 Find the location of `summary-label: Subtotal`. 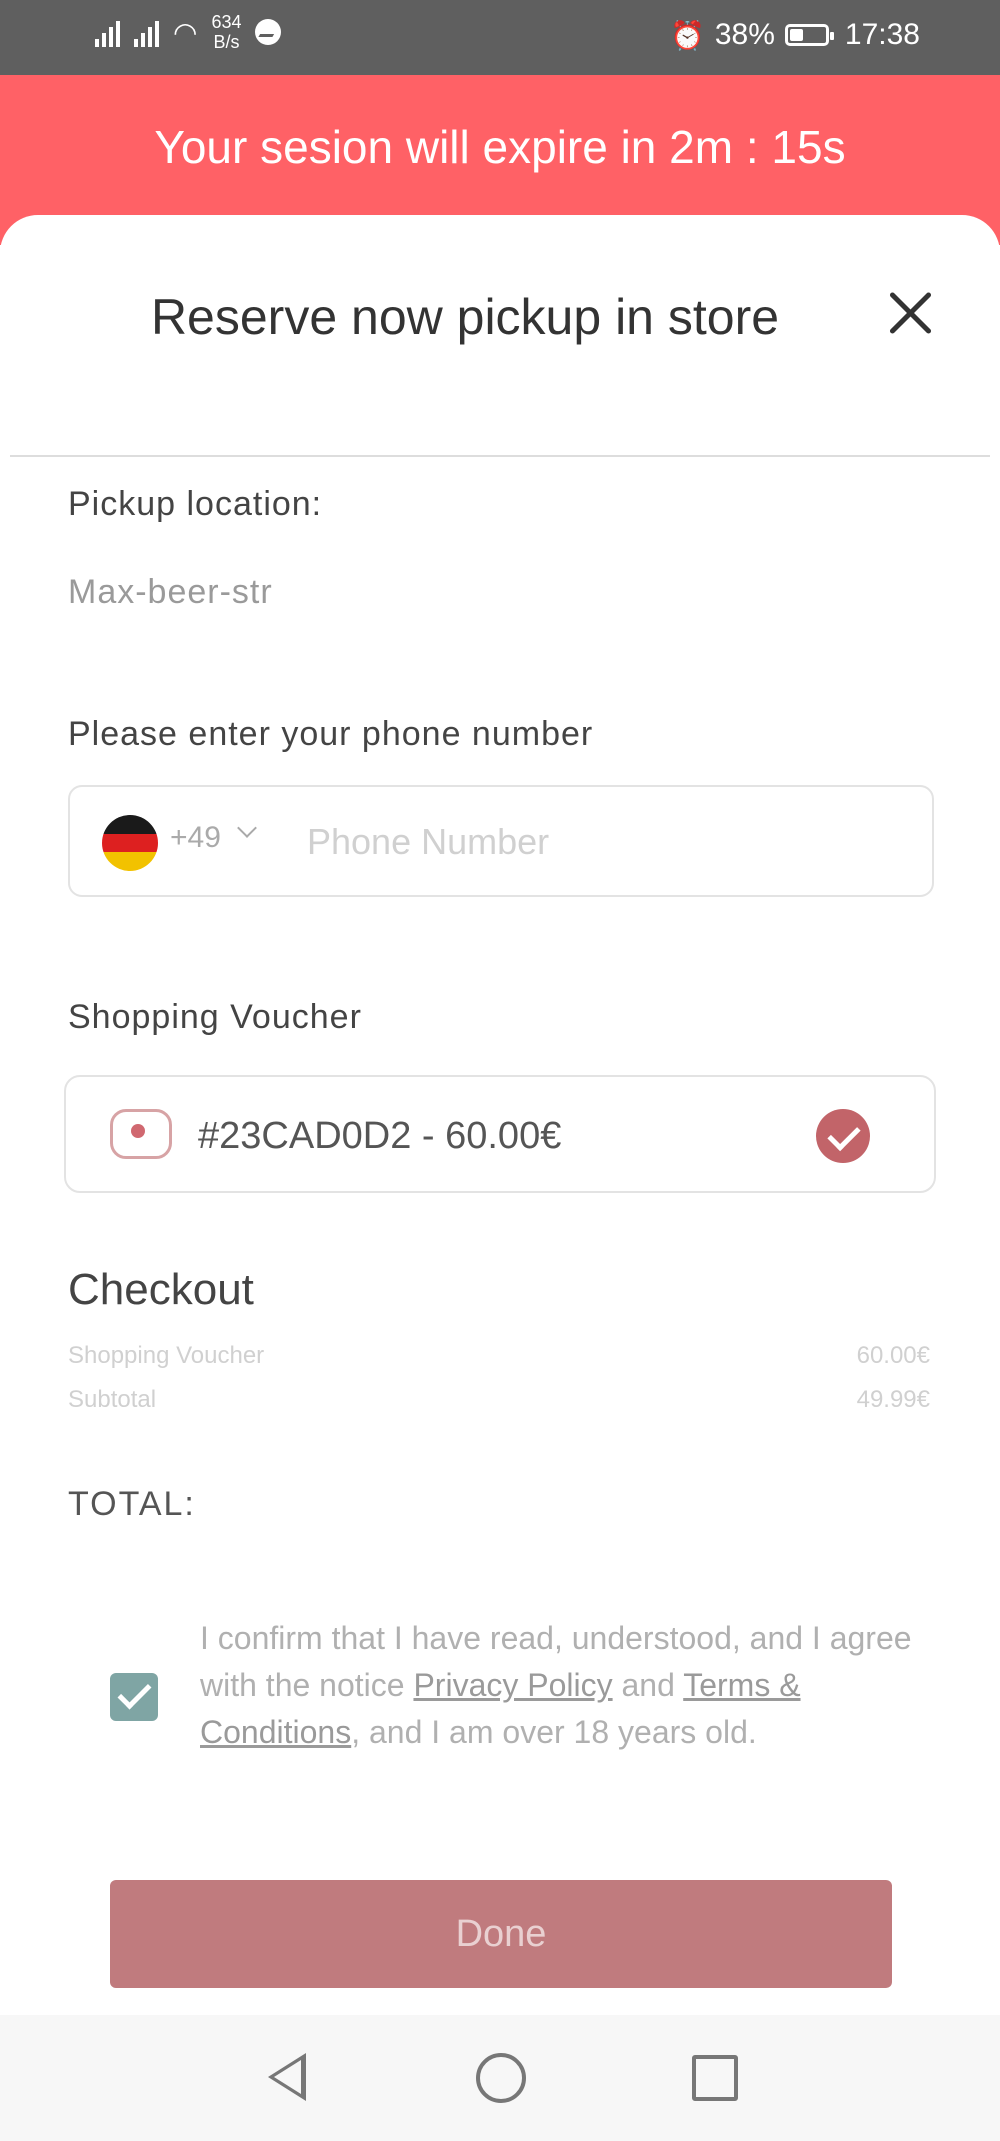

summary-label: Subtotal is located at coordinates (112, 1399).